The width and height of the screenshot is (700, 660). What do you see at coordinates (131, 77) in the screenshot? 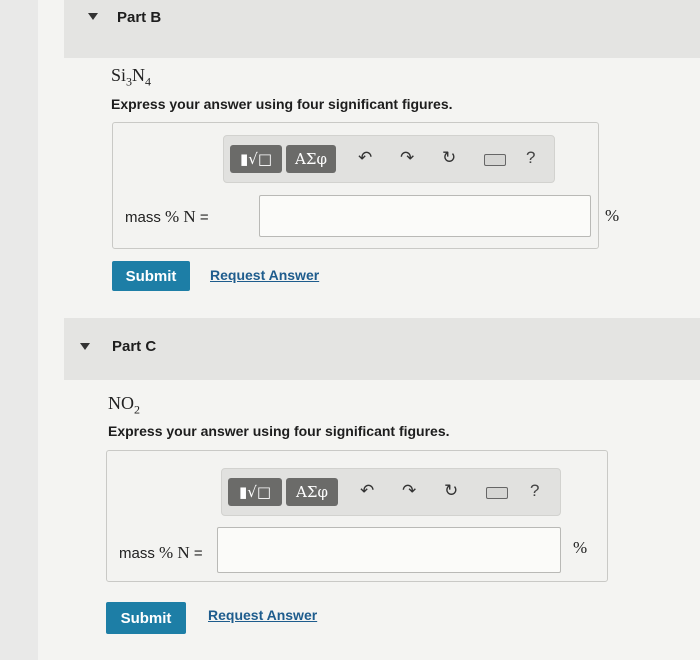
I see `chemical-formula: Si3N4` at bounding box center [131, 77].